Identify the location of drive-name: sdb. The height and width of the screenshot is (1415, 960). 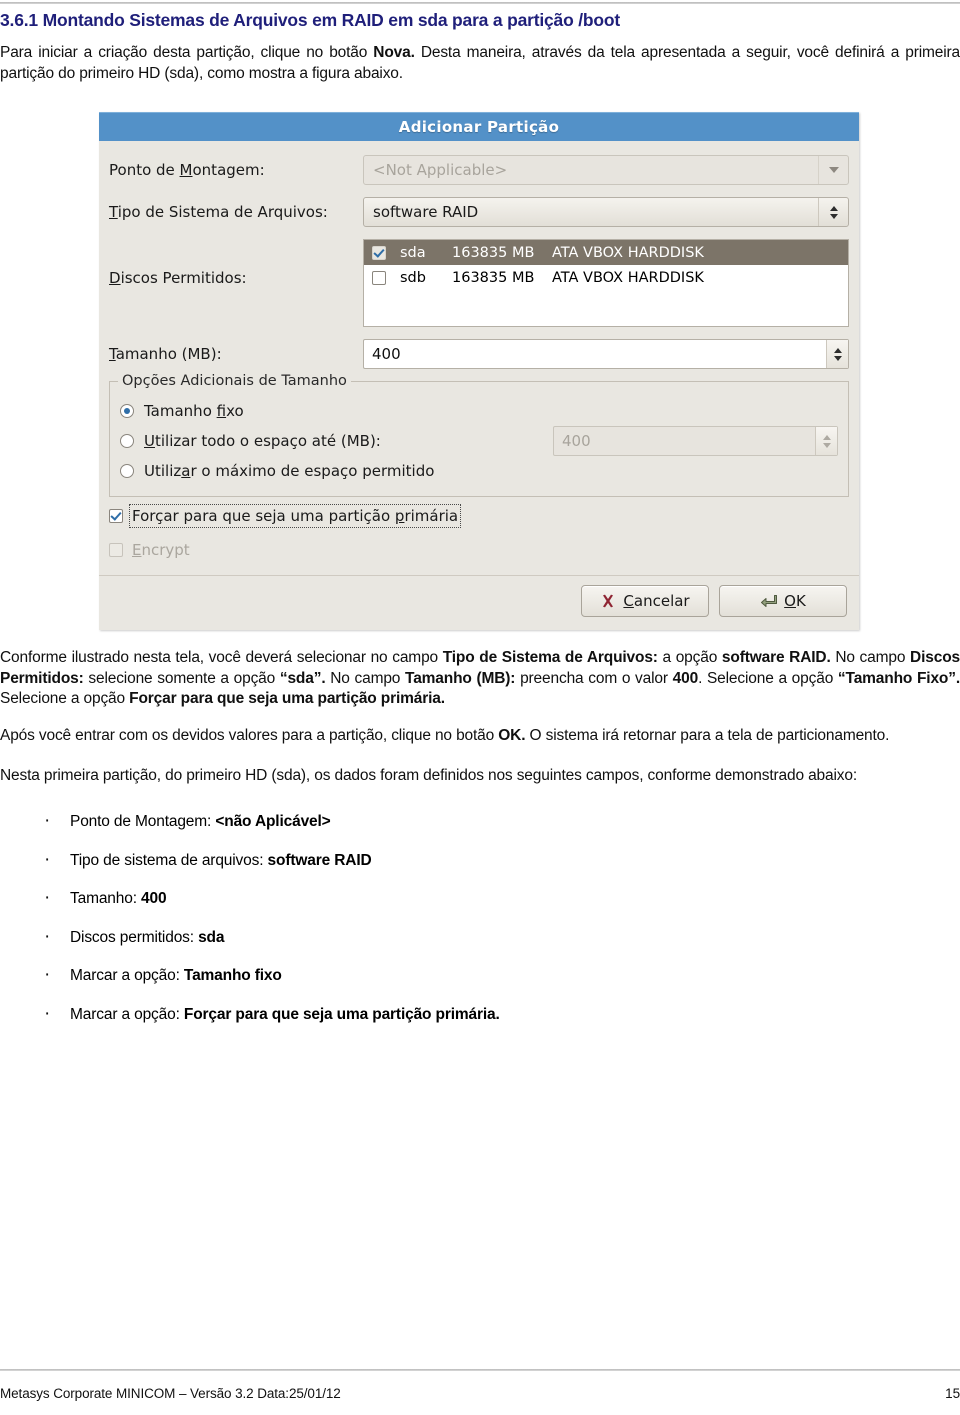
(413, 277).